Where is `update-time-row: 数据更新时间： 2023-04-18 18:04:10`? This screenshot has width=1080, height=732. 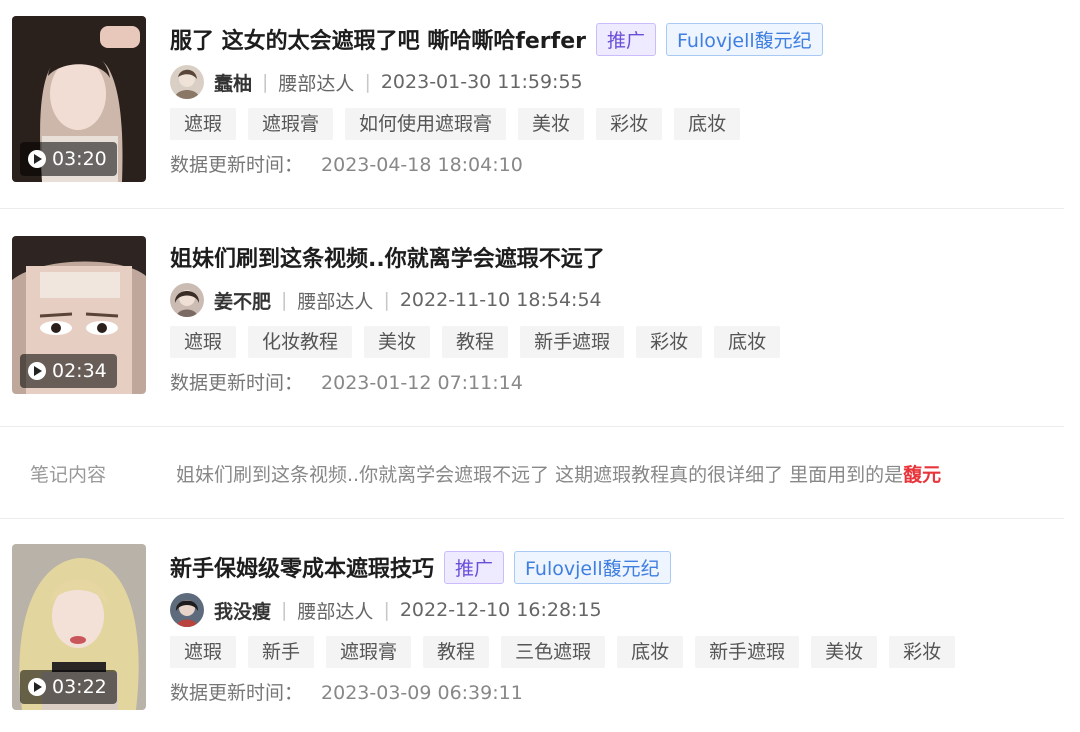
update-time-row: 数据更新时间： 2023-04-18 18:04:10 is located at coordinates (346, 163).